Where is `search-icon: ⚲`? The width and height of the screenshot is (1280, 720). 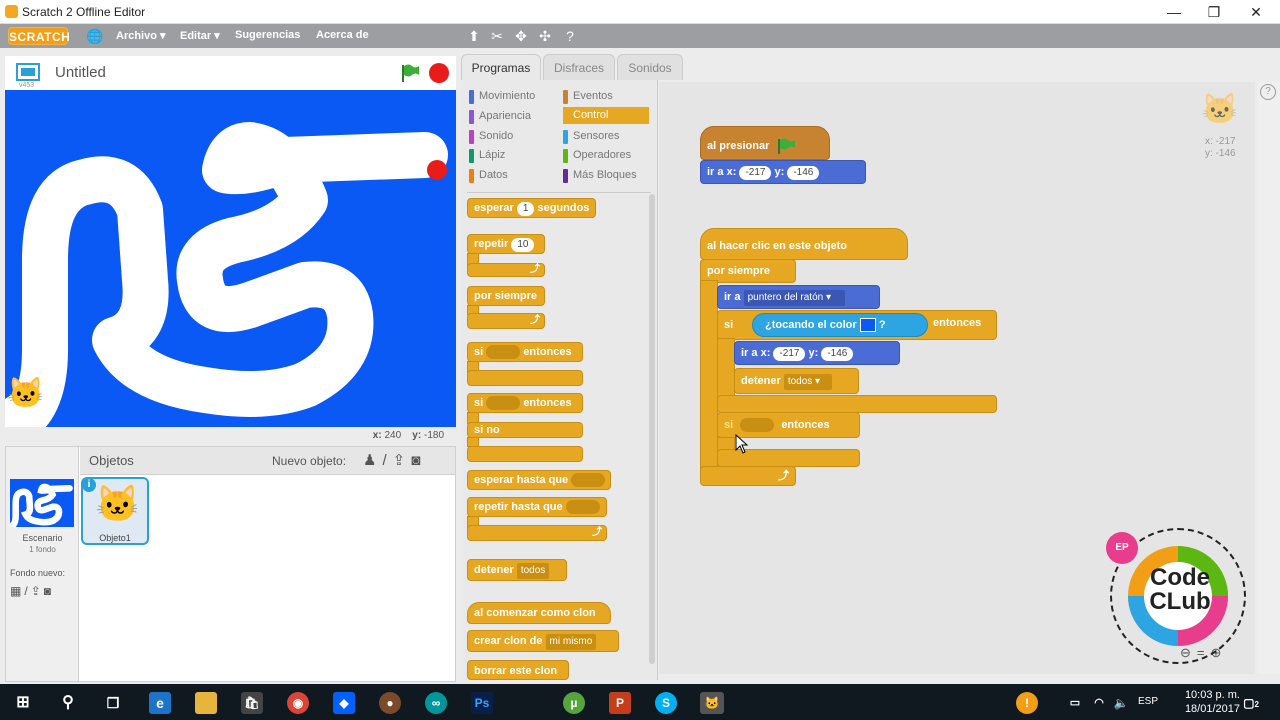 search-icon: ⚲ is located at coordinates (68, 703).